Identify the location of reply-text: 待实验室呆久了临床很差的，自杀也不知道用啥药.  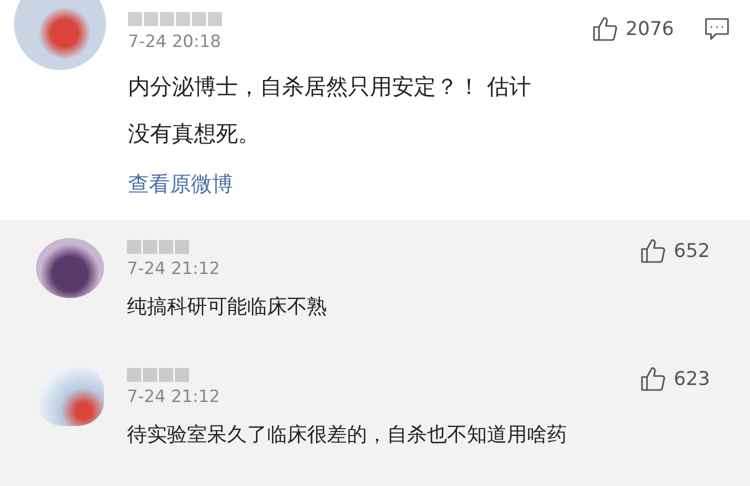
(347, 434).